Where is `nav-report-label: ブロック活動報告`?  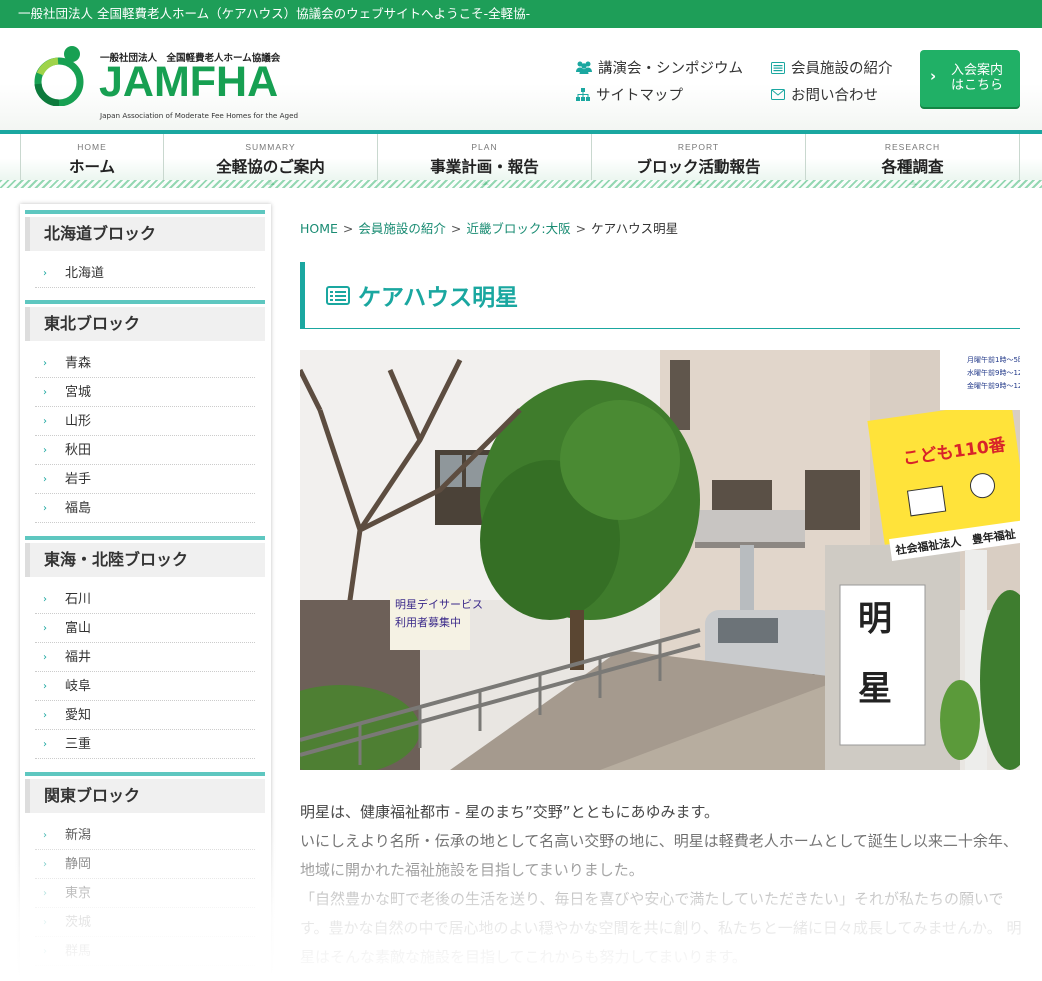
nav-report-label: ブロック活動報告 is located at coordinates (698, 167).